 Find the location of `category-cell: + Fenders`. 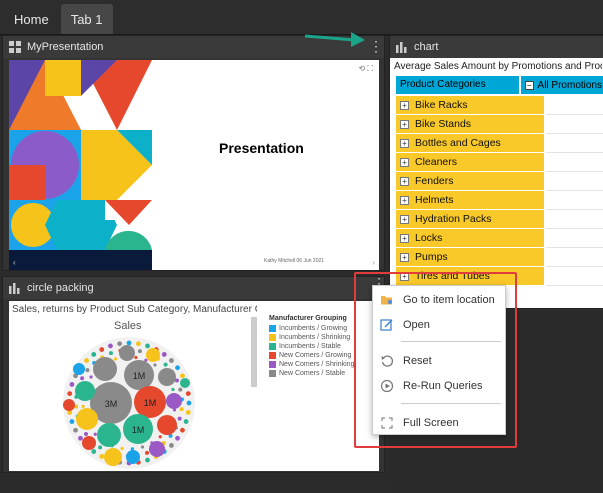

category-cell: + Fenders is located at coordinates (471, 181).